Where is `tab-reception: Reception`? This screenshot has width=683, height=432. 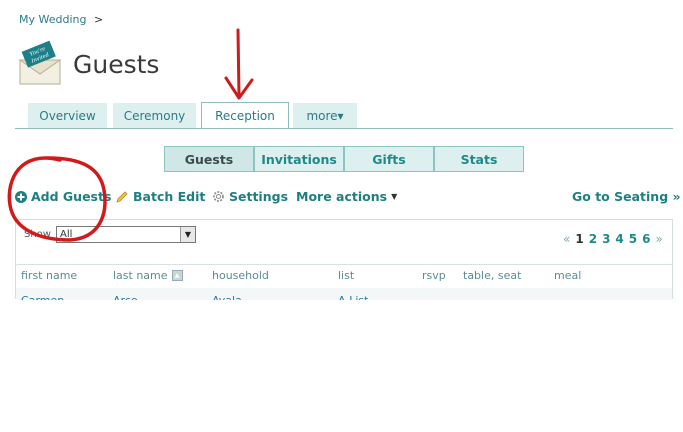 tab-reception: Reception is located at coordinates (245, 115).